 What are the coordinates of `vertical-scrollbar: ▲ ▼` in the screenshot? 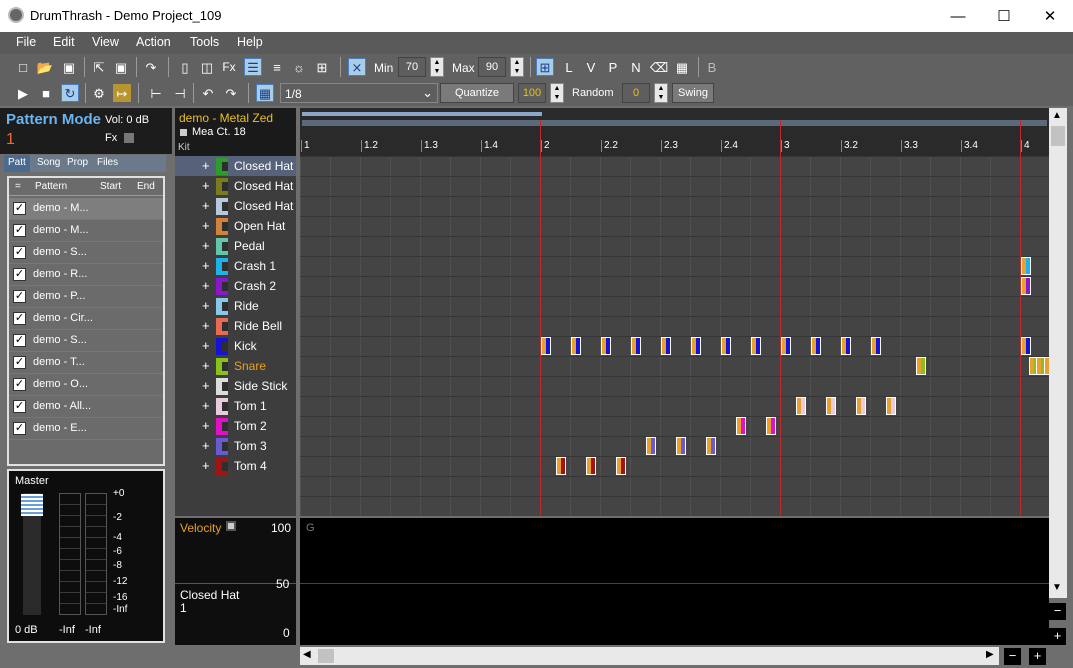 It's located at (1058, 353).